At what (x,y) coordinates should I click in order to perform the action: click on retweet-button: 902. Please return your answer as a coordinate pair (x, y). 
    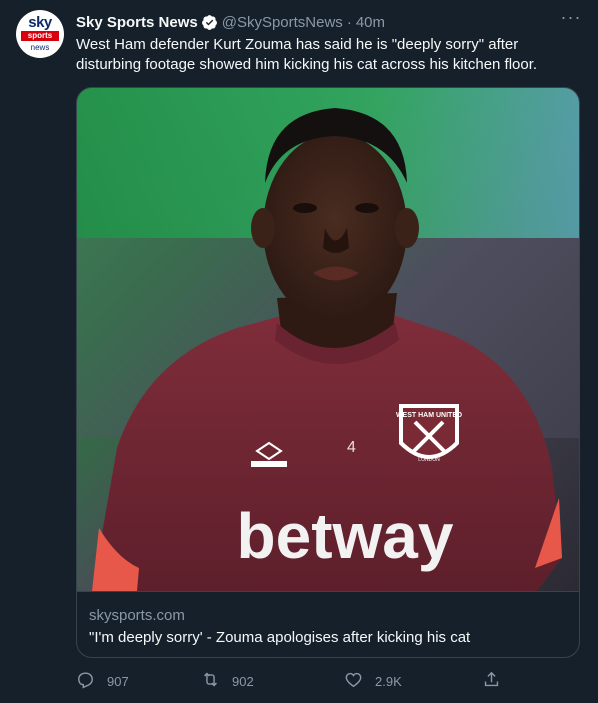
    Looking at the image, I should click on (227, 681).